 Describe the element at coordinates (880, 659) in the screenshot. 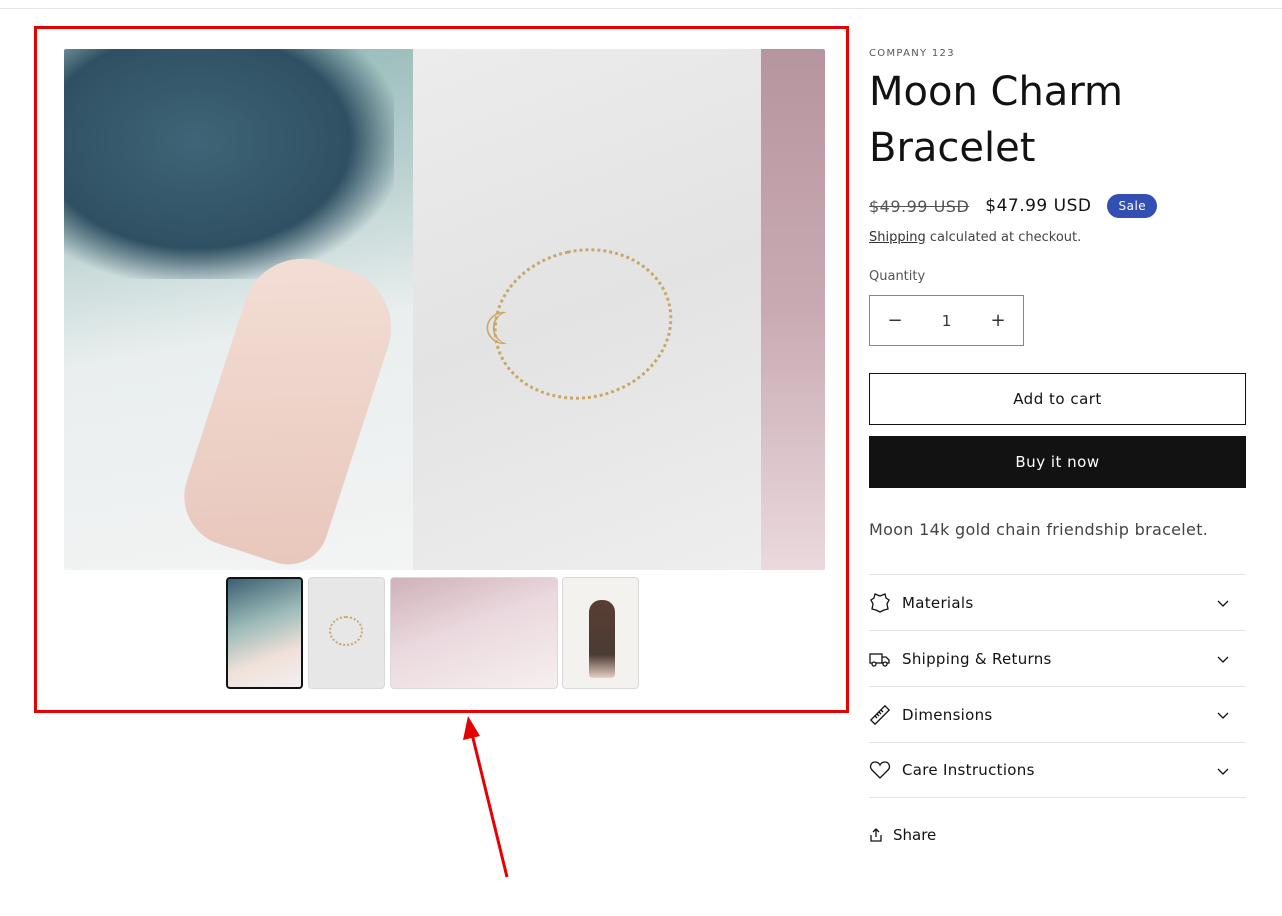

I see `truck-icon` at that location.